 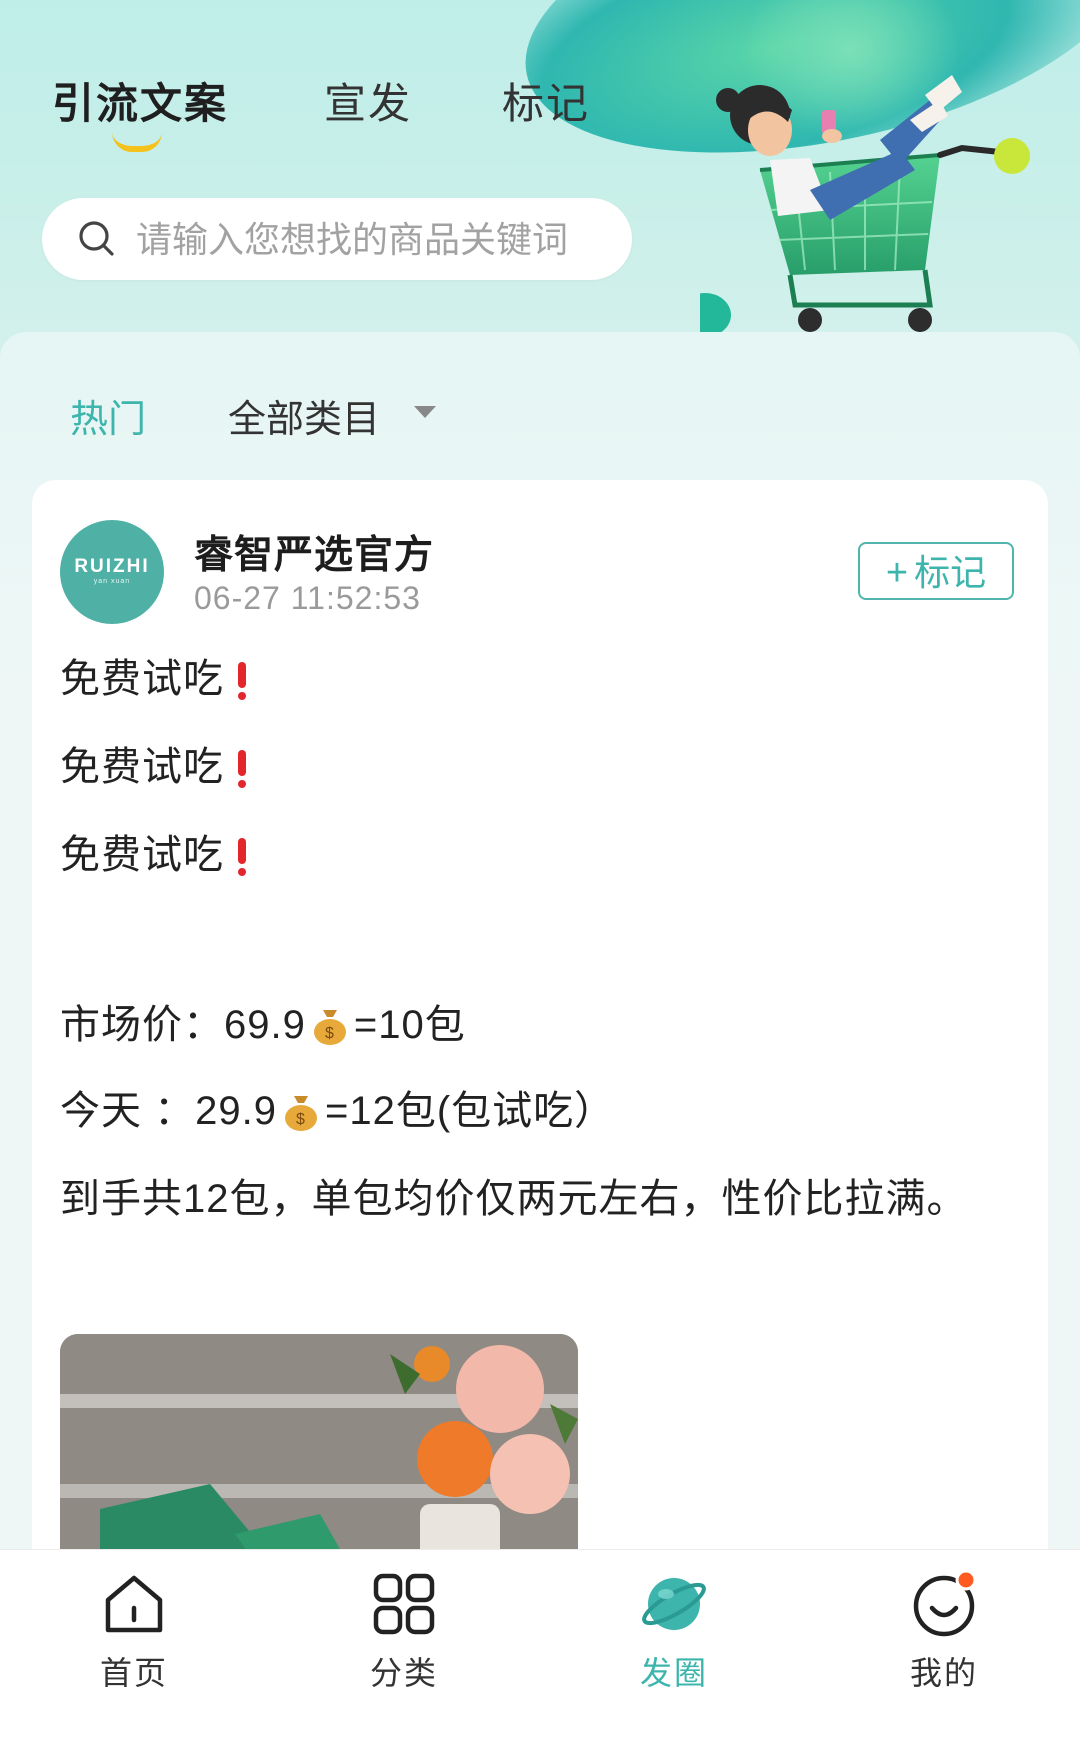 I want to click on post-line-text: =10包, so click(x=409, y=1025).